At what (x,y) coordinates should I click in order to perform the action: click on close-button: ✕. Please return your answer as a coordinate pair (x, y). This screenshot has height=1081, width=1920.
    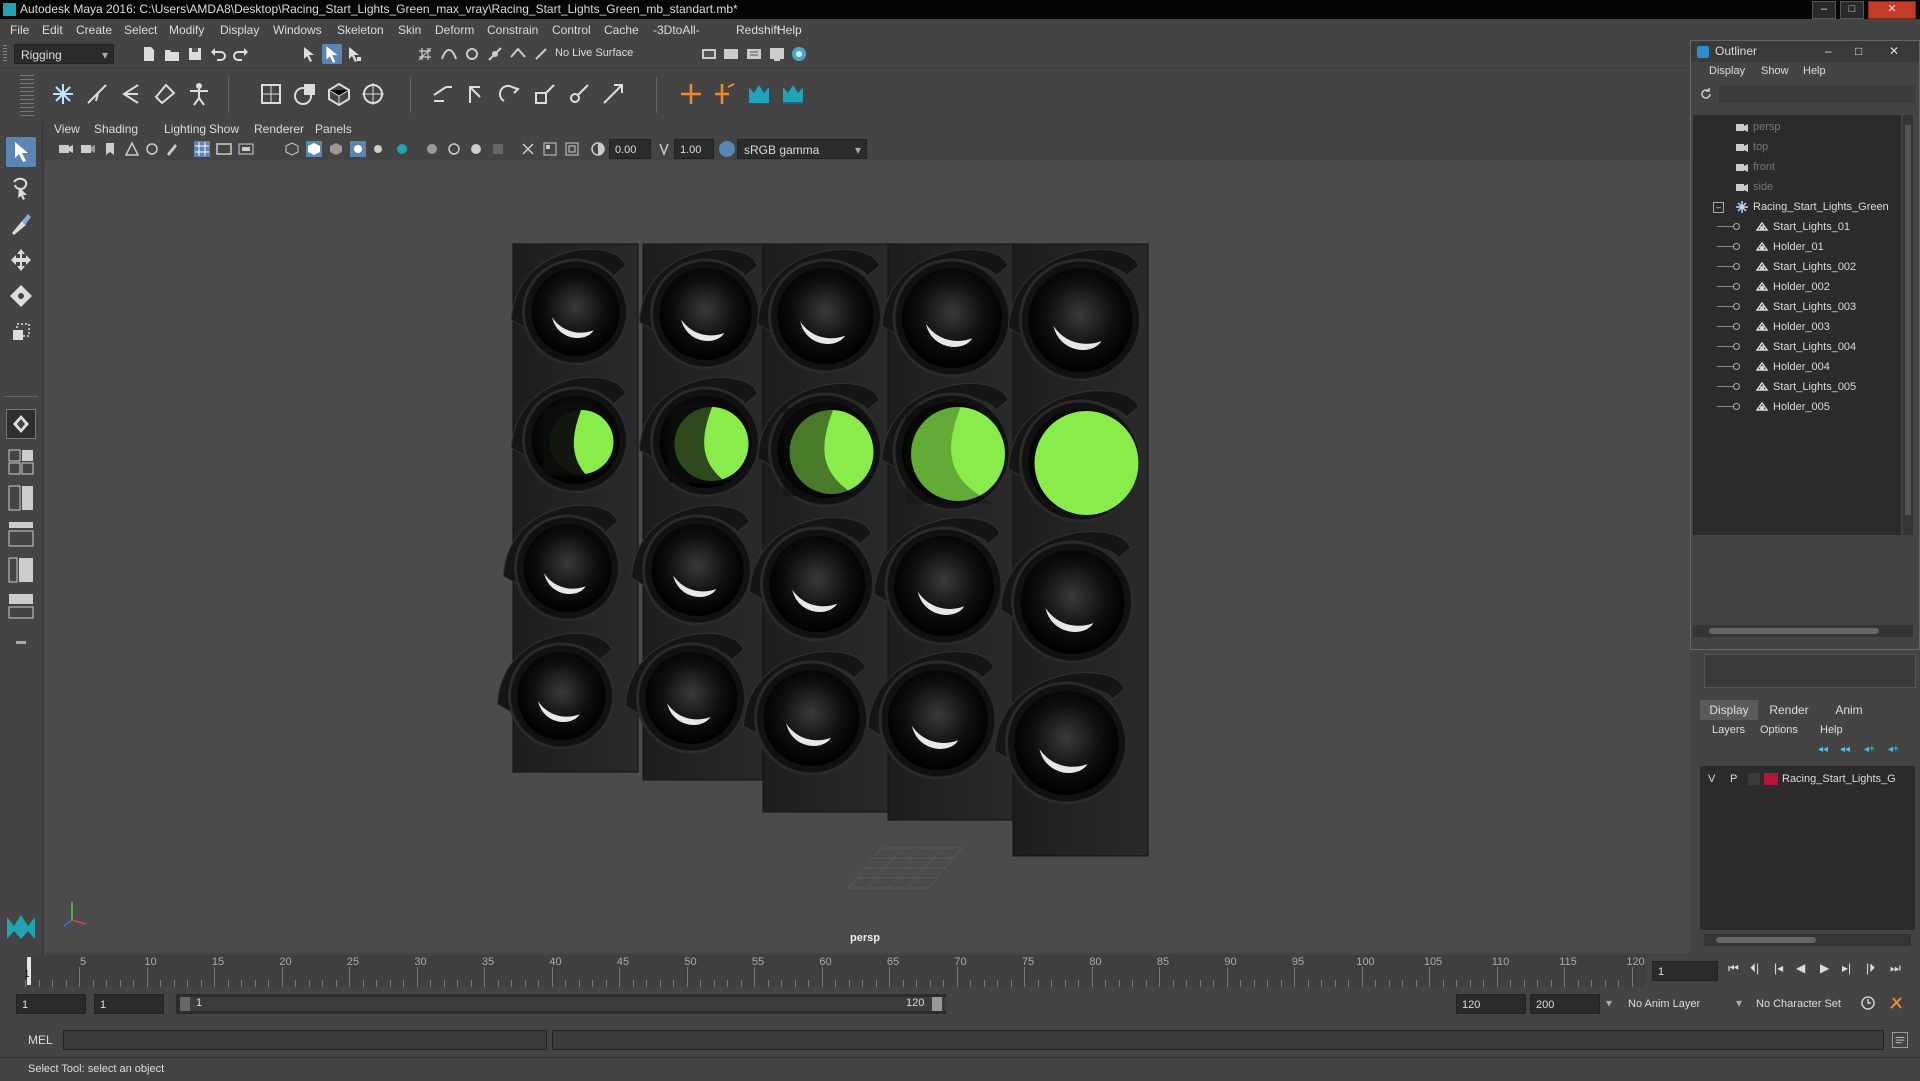
    Looking at the image, I should click on (1892, 10).